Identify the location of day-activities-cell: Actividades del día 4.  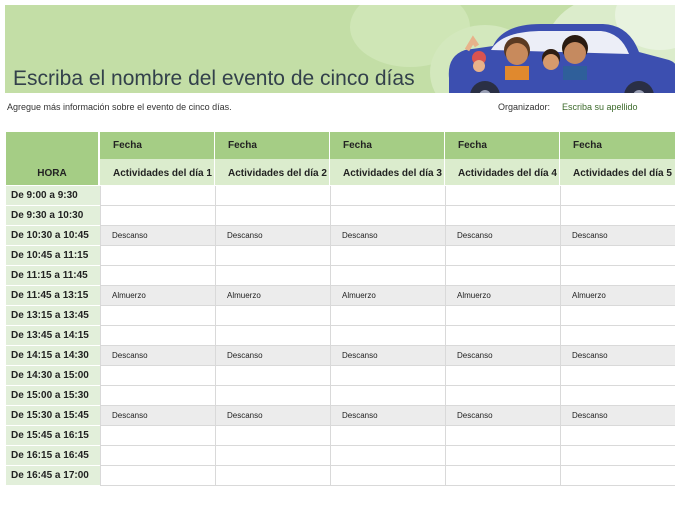
(502, 172).